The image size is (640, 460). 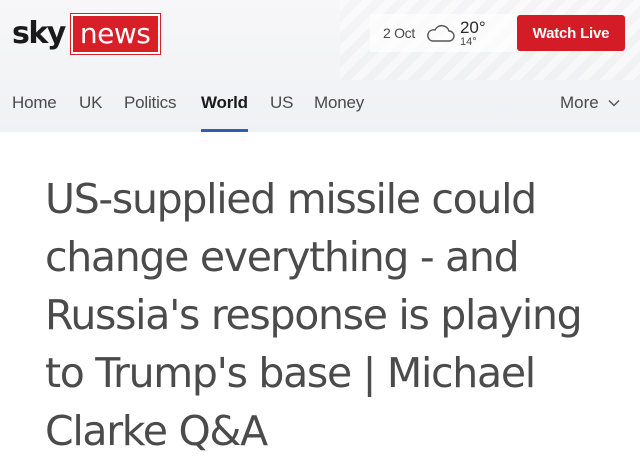 I want to click on nav-item-home: Home, so click(x=34, y=103).